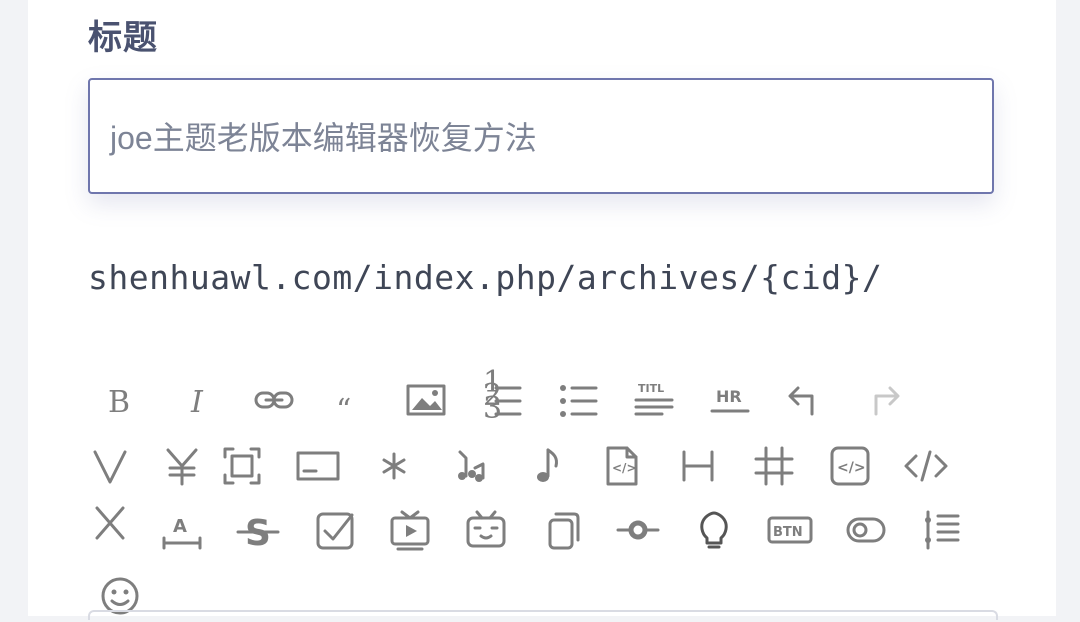 The height and width of the screenshot is (622, 1080). I want to click on editor-body-edge, so click(543, 615).